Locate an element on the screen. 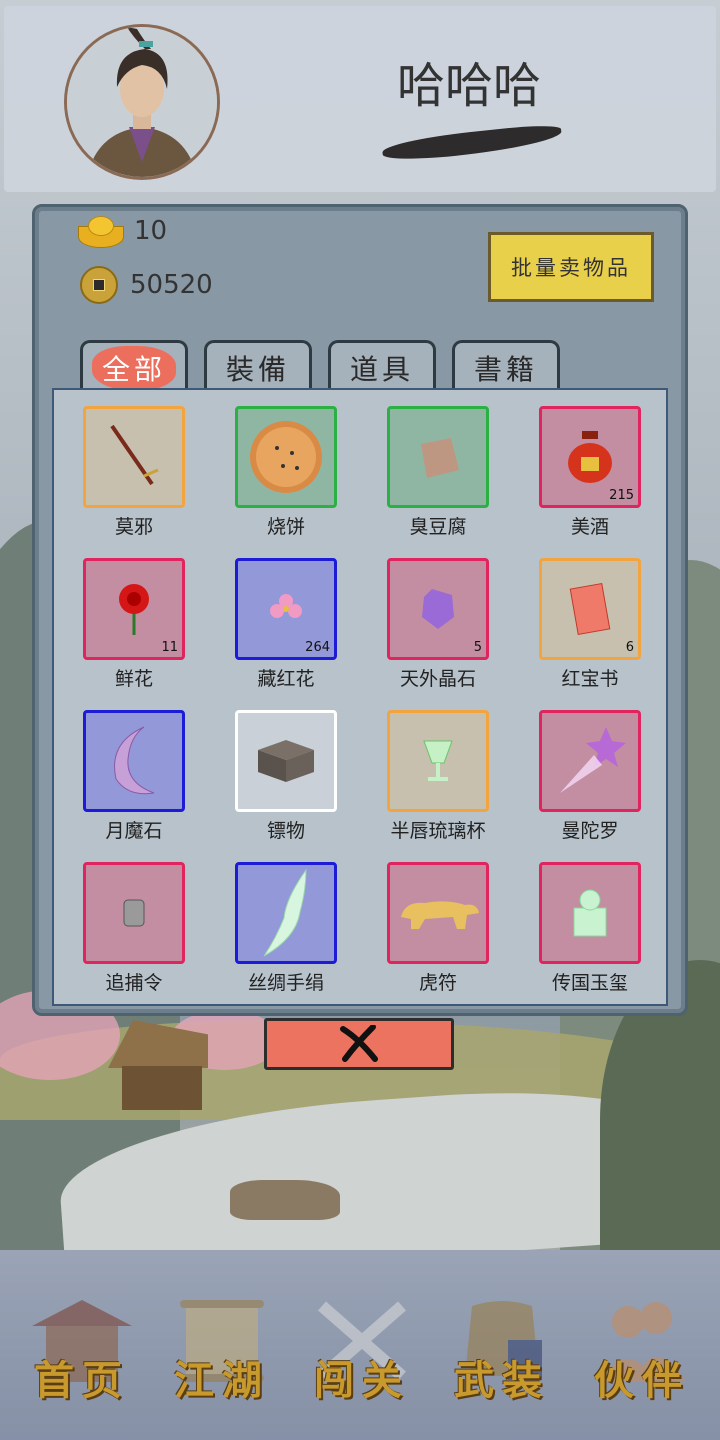  item-name: 追捕令 is located at coordinates (134, 983).